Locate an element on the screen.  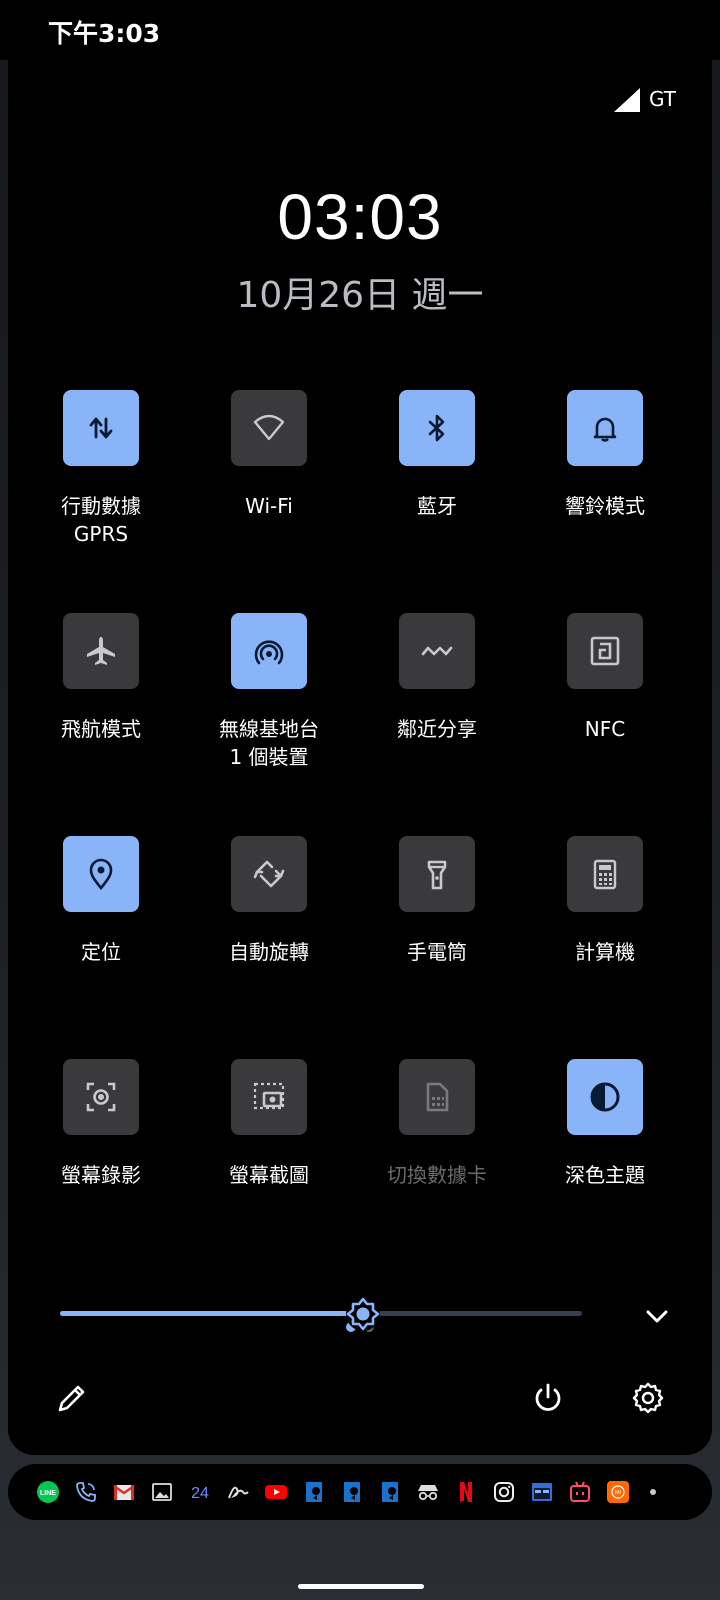
netflix-icon is located at coordinates (466, 1492).